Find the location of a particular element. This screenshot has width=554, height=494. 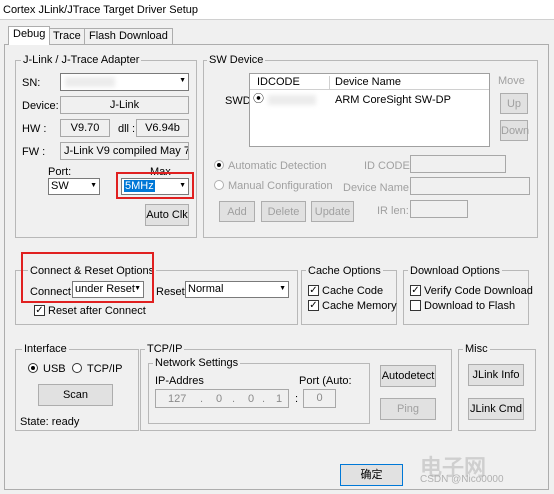

network-settings-label: Network Settings is located at coordinates (197, 363).